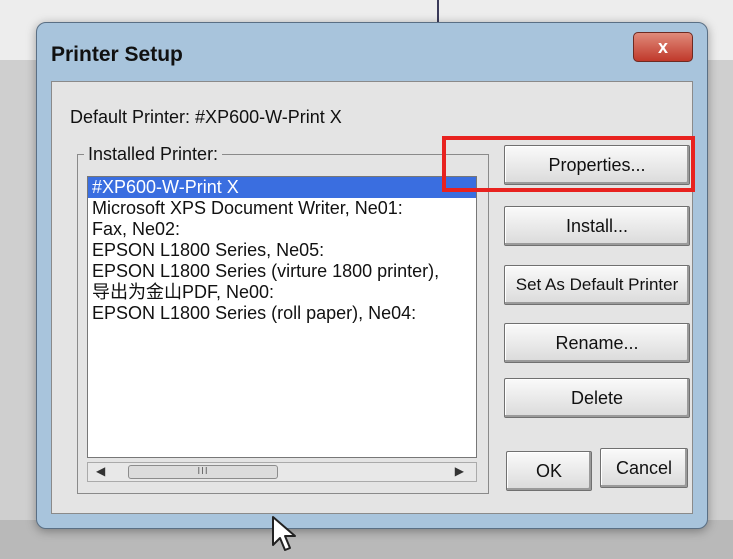 Image resolution: width=733 pixels, height=559 pixels. I want to click on printer-list-item: 导出为金山PDF, Ne00:, so click(282, 292).